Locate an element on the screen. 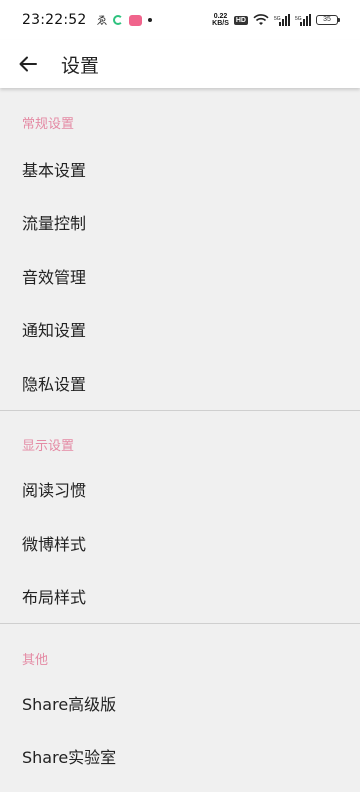  settings-item-weibo-style: 微博样式 is located at coordinates (180, 543).